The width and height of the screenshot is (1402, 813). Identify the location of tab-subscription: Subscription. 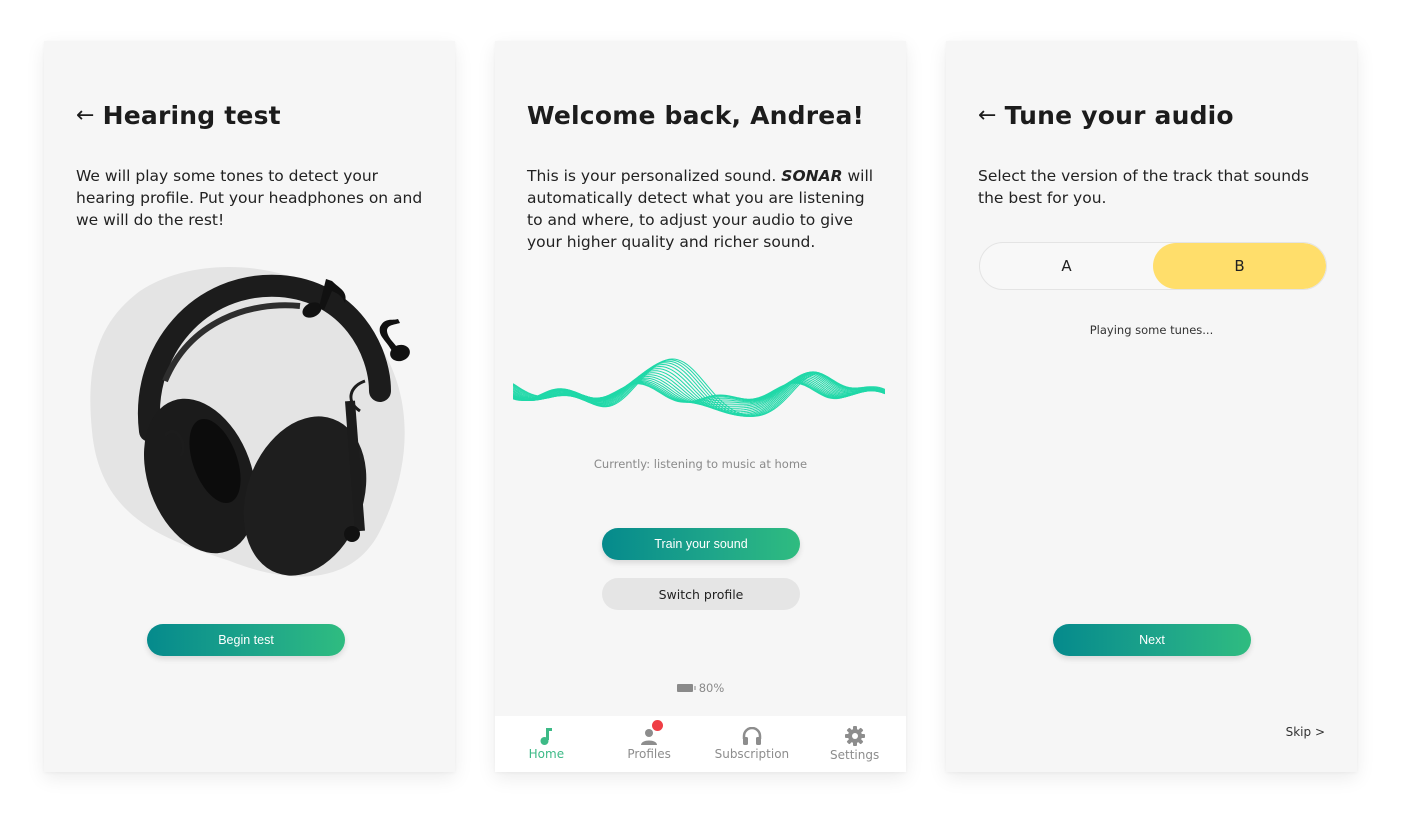
(752, 744).